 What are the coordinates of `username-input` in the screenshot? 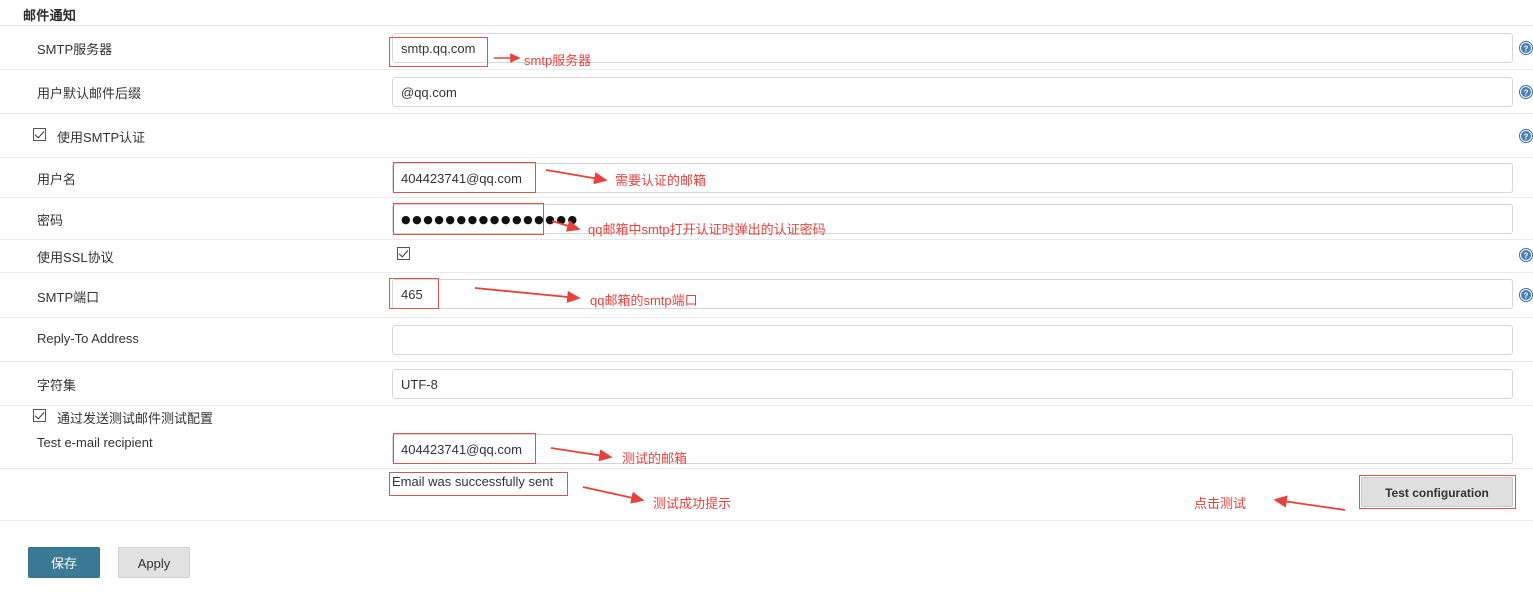 It's located at (952, 178).